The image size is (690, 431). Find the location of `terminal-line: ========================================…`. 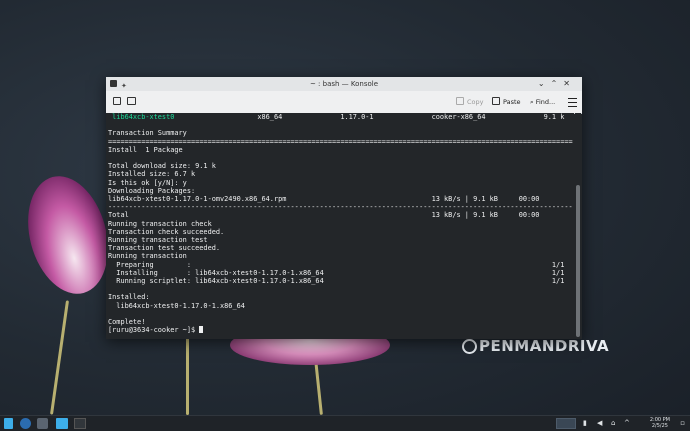

terminal-line: ========================================… is located at coordinates (340, 141).